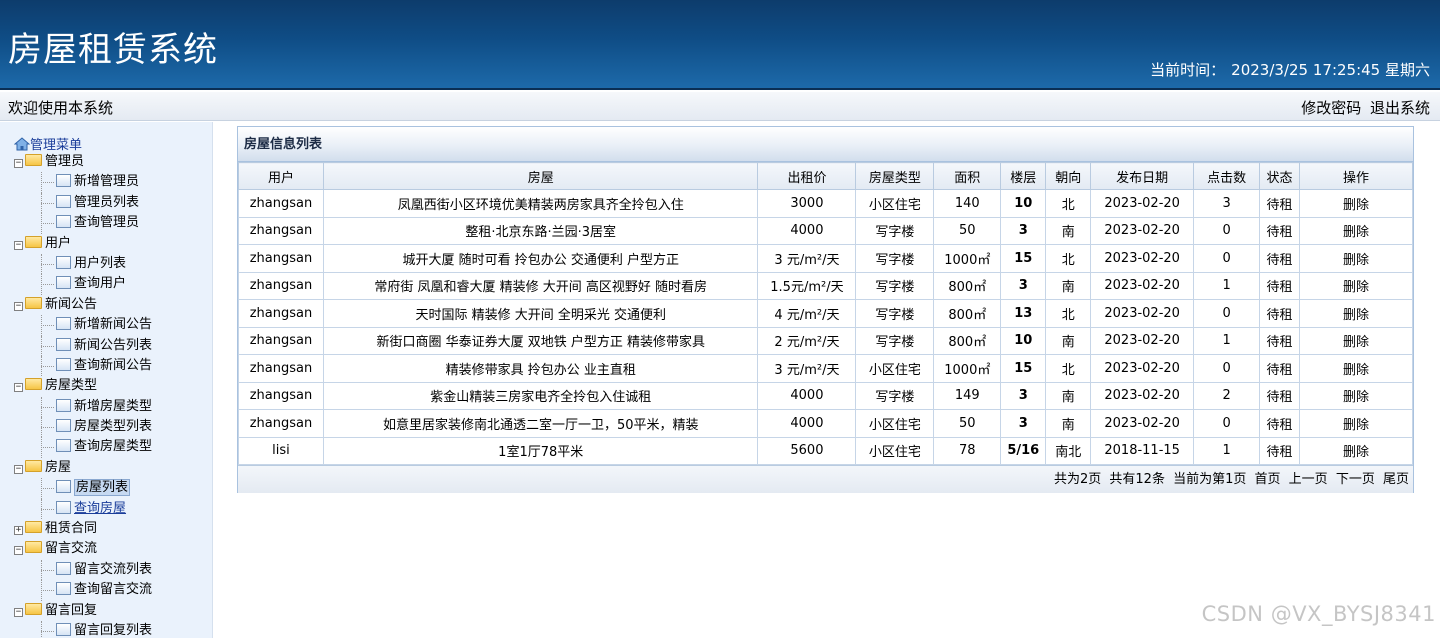 This screenshot has width=1440, height=638. Describe the element at coordinates (1396, 479) in the screenshot. I see `pager-last-link: 尾页` at that location.